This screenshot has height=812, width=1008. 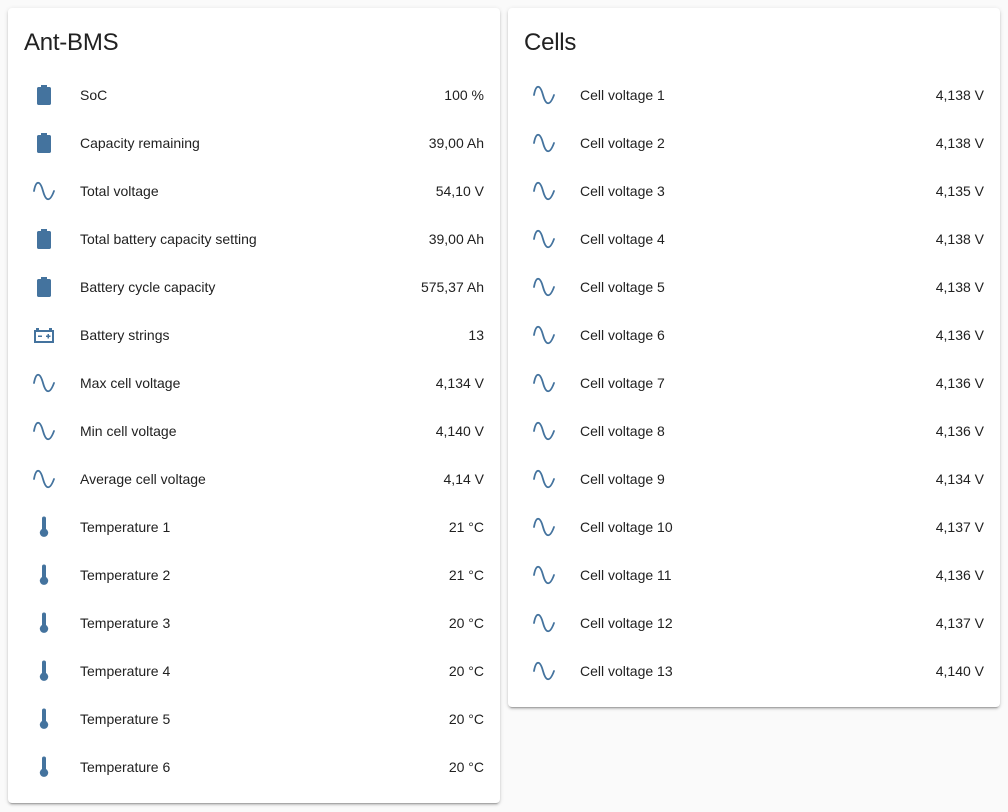 I want to click on entity-label: Max cell voltage, so click(x=130, y=383).